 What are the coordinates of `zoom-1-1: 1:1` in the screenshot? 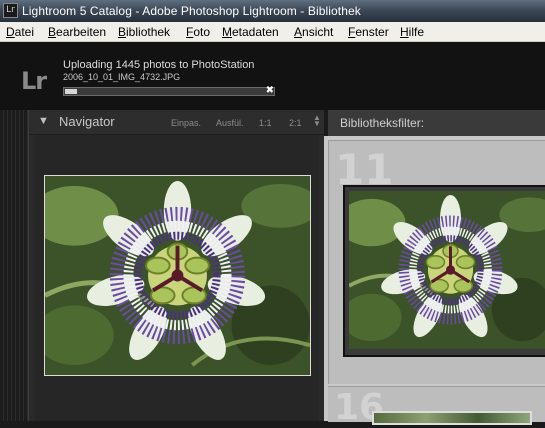 It's located at (265, 123).